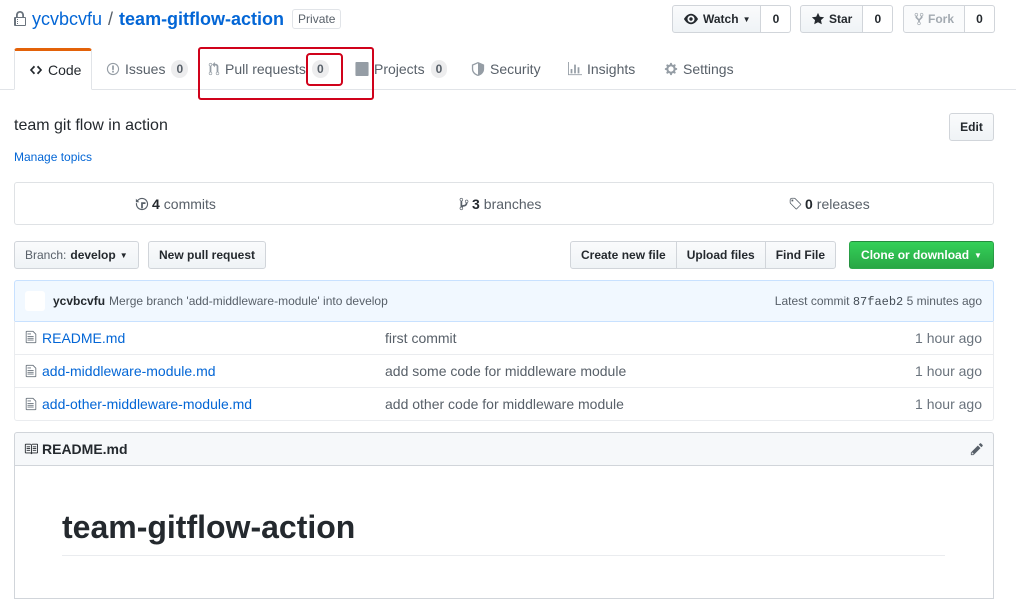  I want to click on repo-name-link: team-gitflow-action, so click(201, 19).